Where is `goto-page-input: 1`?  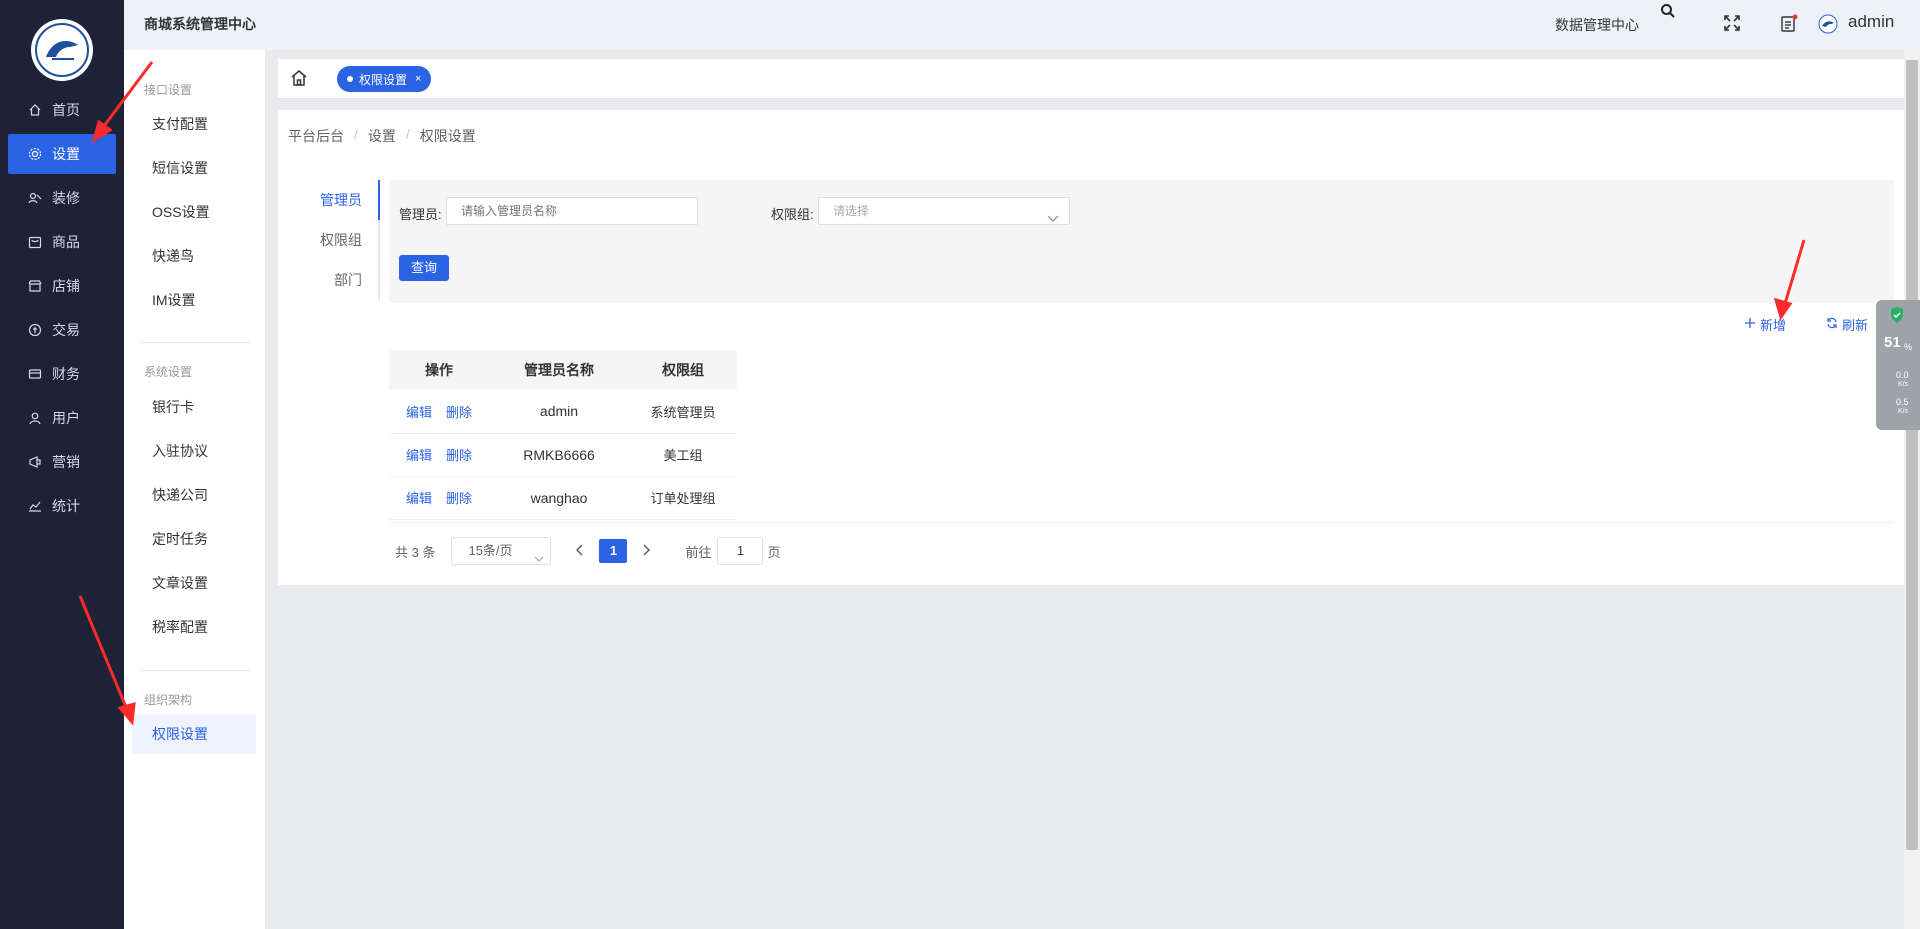
goto-page-input: 1 is located at coordinates (740, 551).